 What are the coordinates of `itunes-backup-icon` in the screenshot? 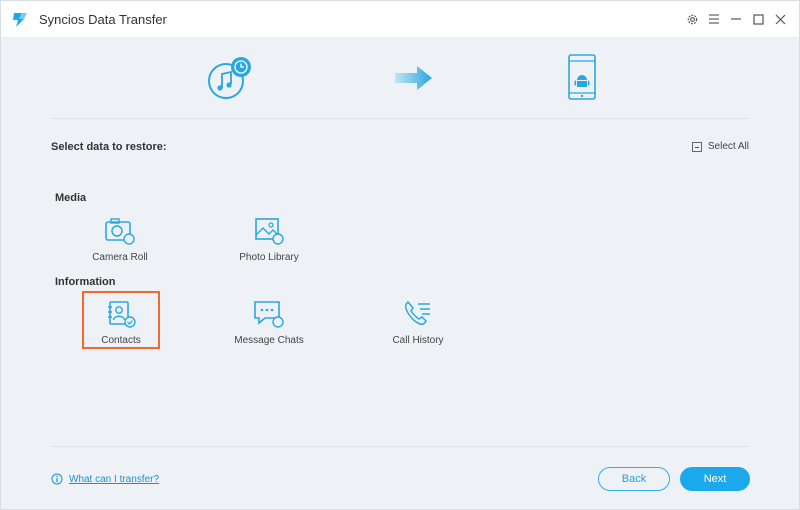 It's located at (229, 78).